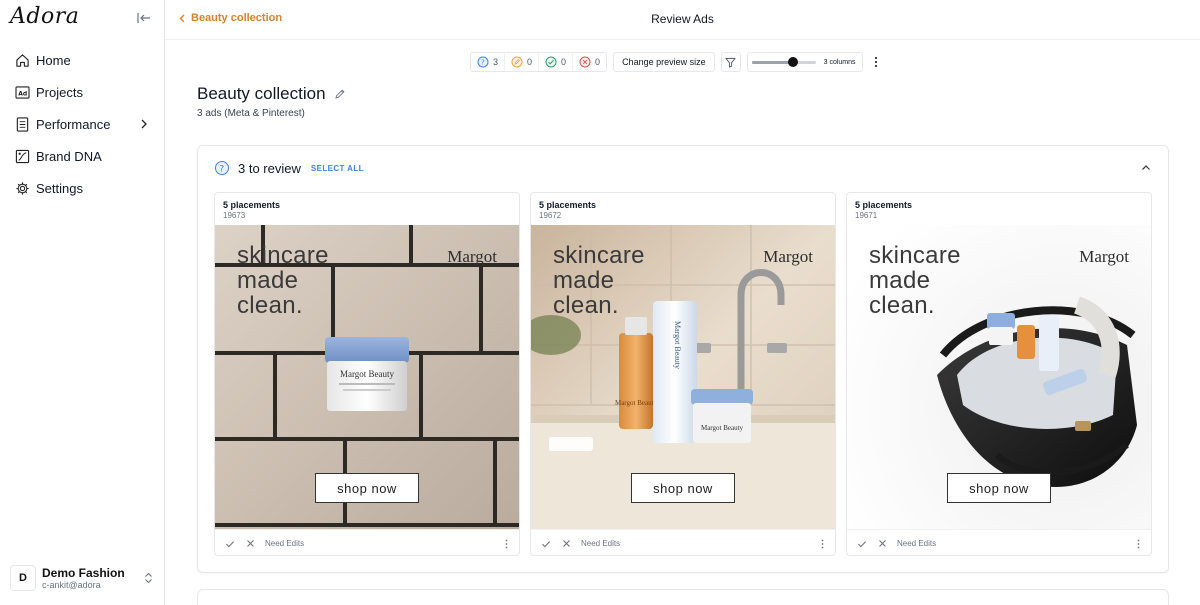 Image resolution: width=1200 pixels, height=605 pixels. I want to click on sidebar-item-label: Performance, so click(73, 124).